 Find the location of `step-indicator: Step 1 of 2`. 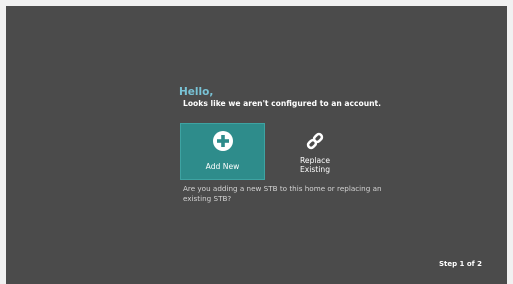

step-indicator: Step 1 of 2 is located at coordinates (460, 264).